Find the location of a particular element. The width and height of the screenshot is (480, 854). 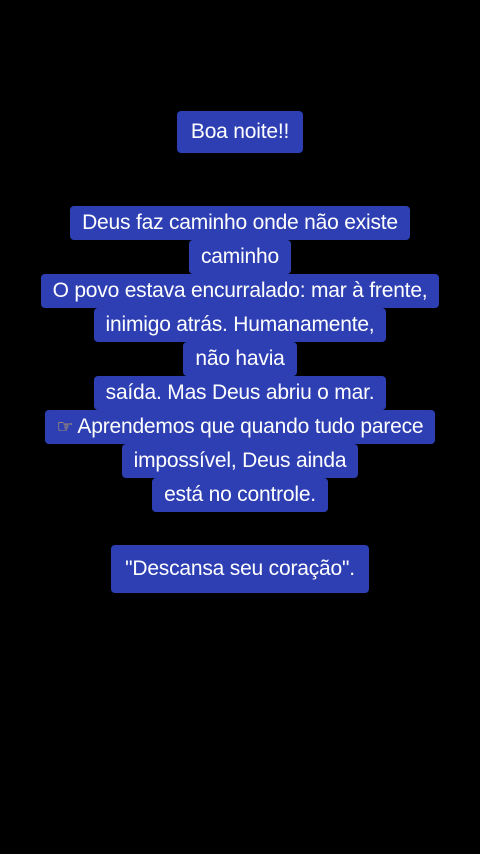

message-line-text: Aprendemos que quando tudo parece is located at coordinates (250, 426).